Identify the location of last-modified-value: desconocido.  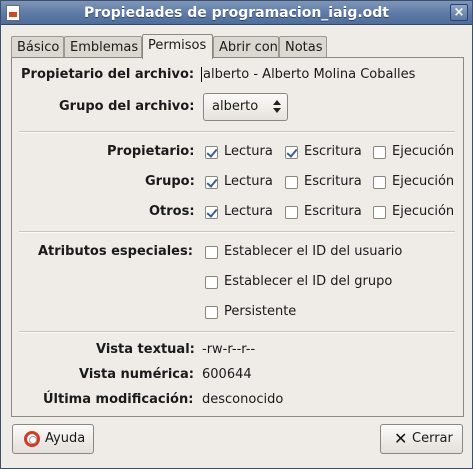
(243, 399).